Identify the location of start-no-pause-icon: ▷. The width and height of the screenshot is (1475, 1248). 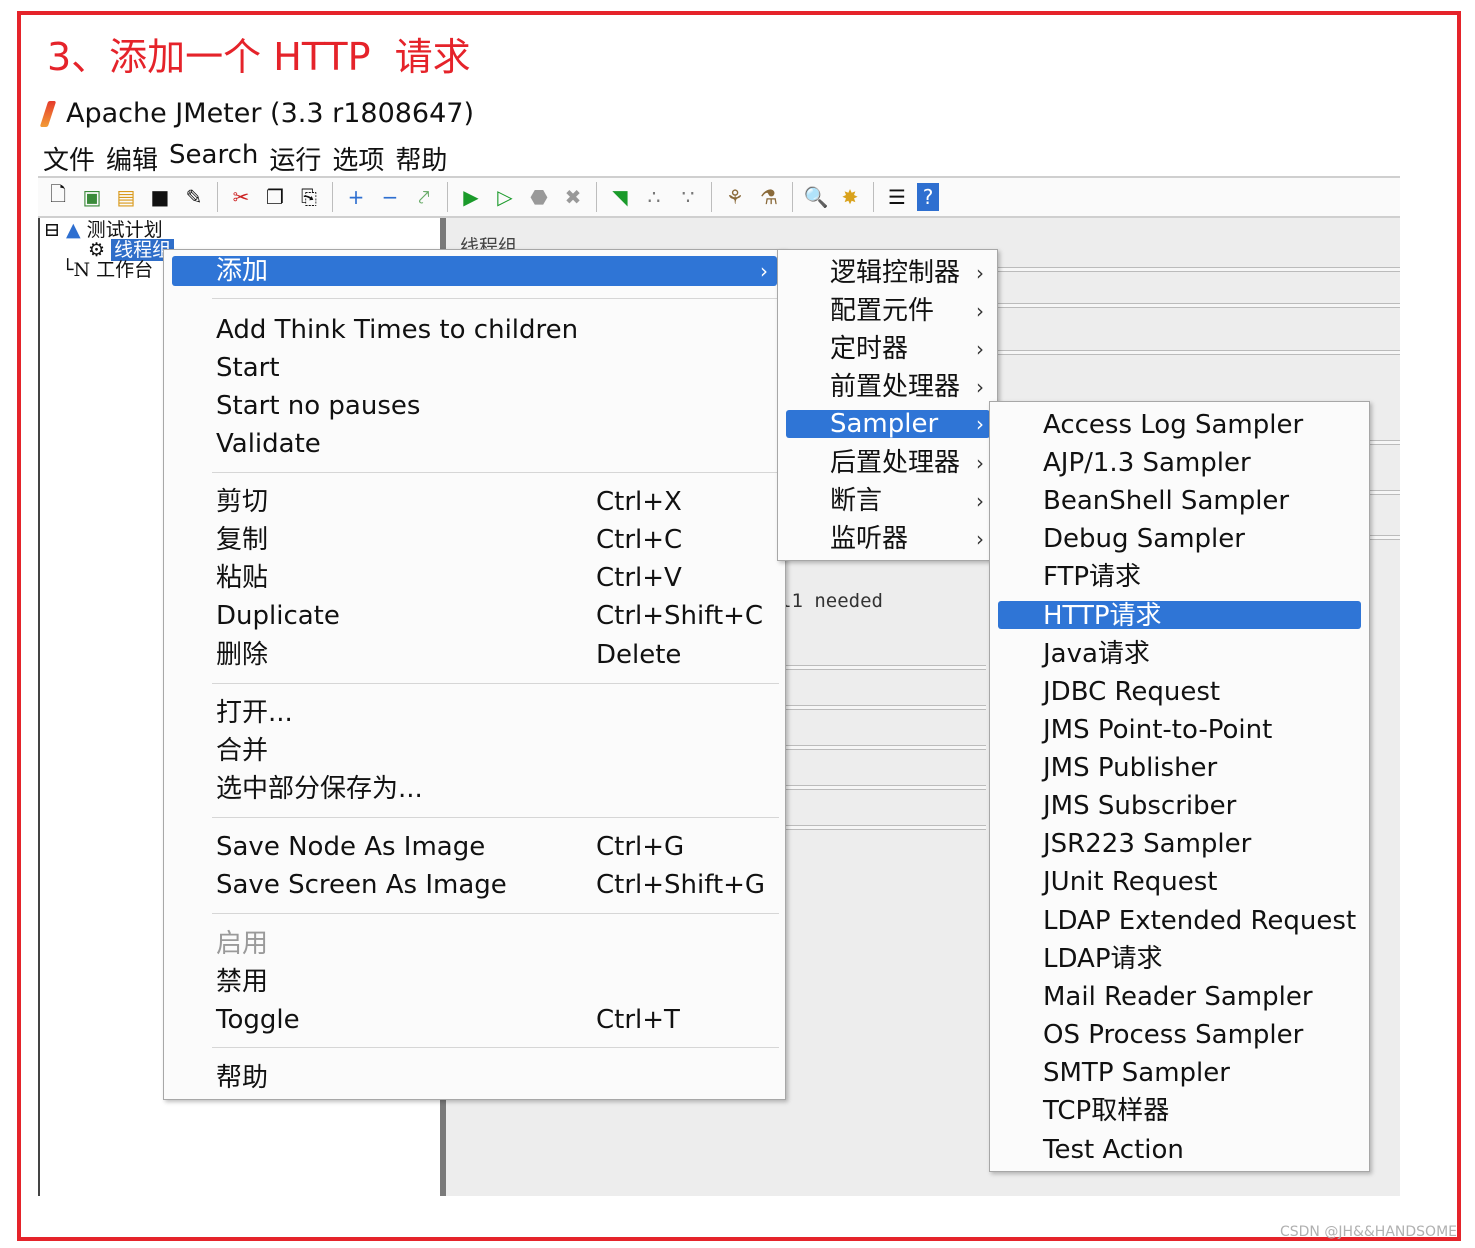
(505, 197).